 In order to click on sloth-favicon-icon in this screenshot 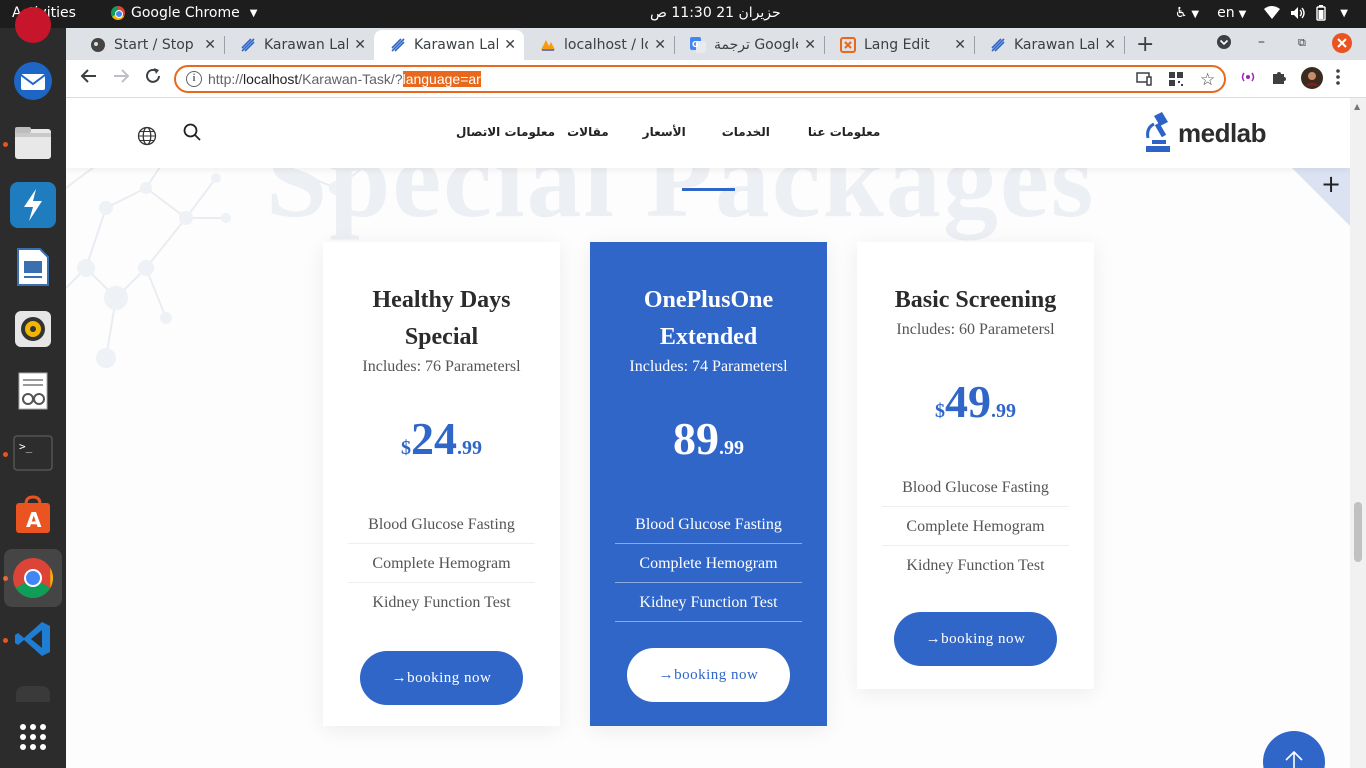, I will do `click(98, 45)`.